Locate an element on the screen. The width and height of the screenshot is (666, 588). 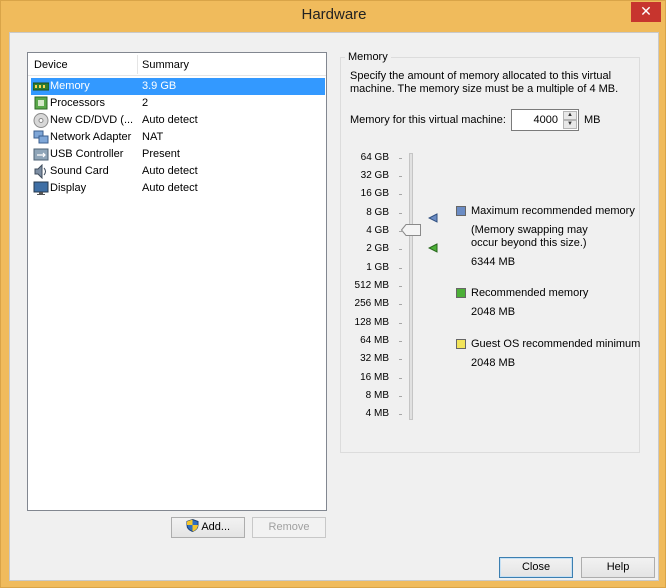
device-row-cd-dvd: New CD/DVD (... Auto detect is located at coordinates (178, 120).